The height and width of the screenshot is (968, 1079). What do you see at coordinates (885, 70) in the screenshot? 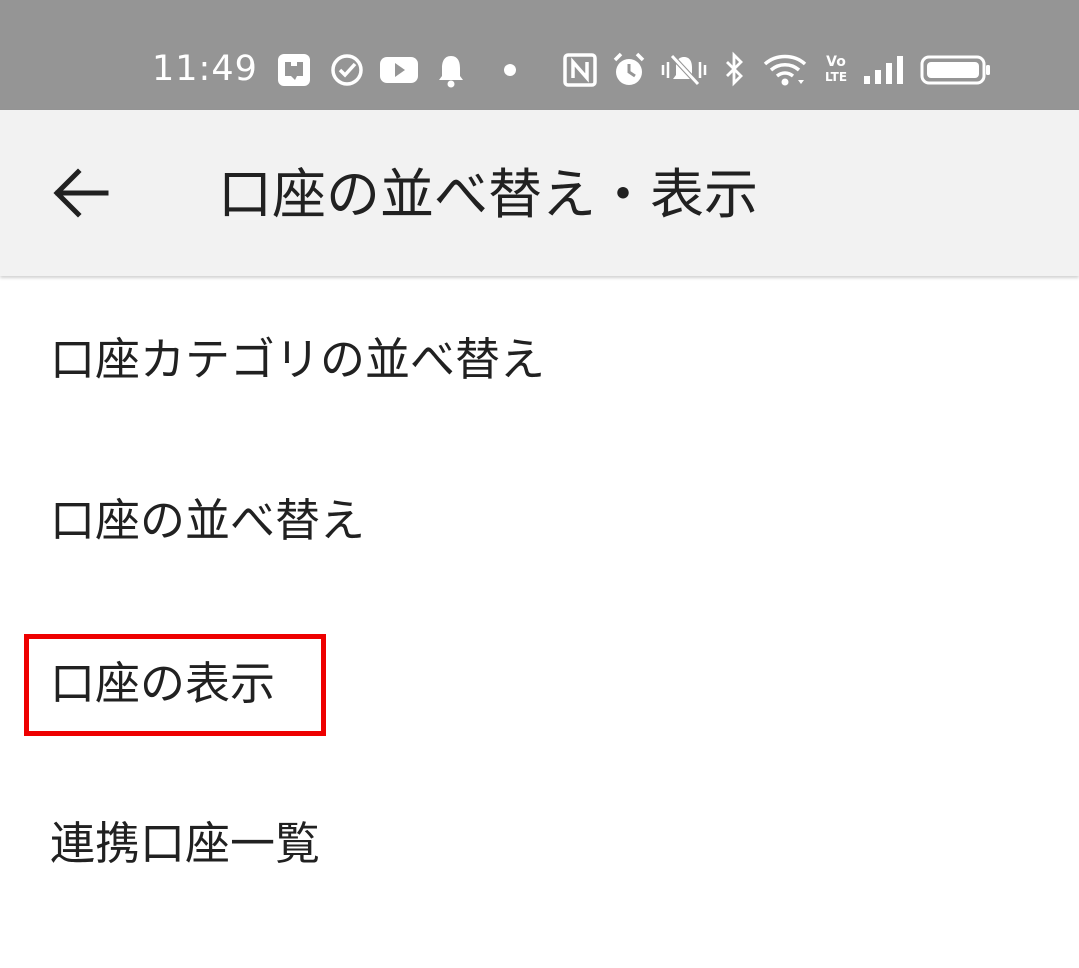
I see `signal-icon` at bounding box center [885, 70].